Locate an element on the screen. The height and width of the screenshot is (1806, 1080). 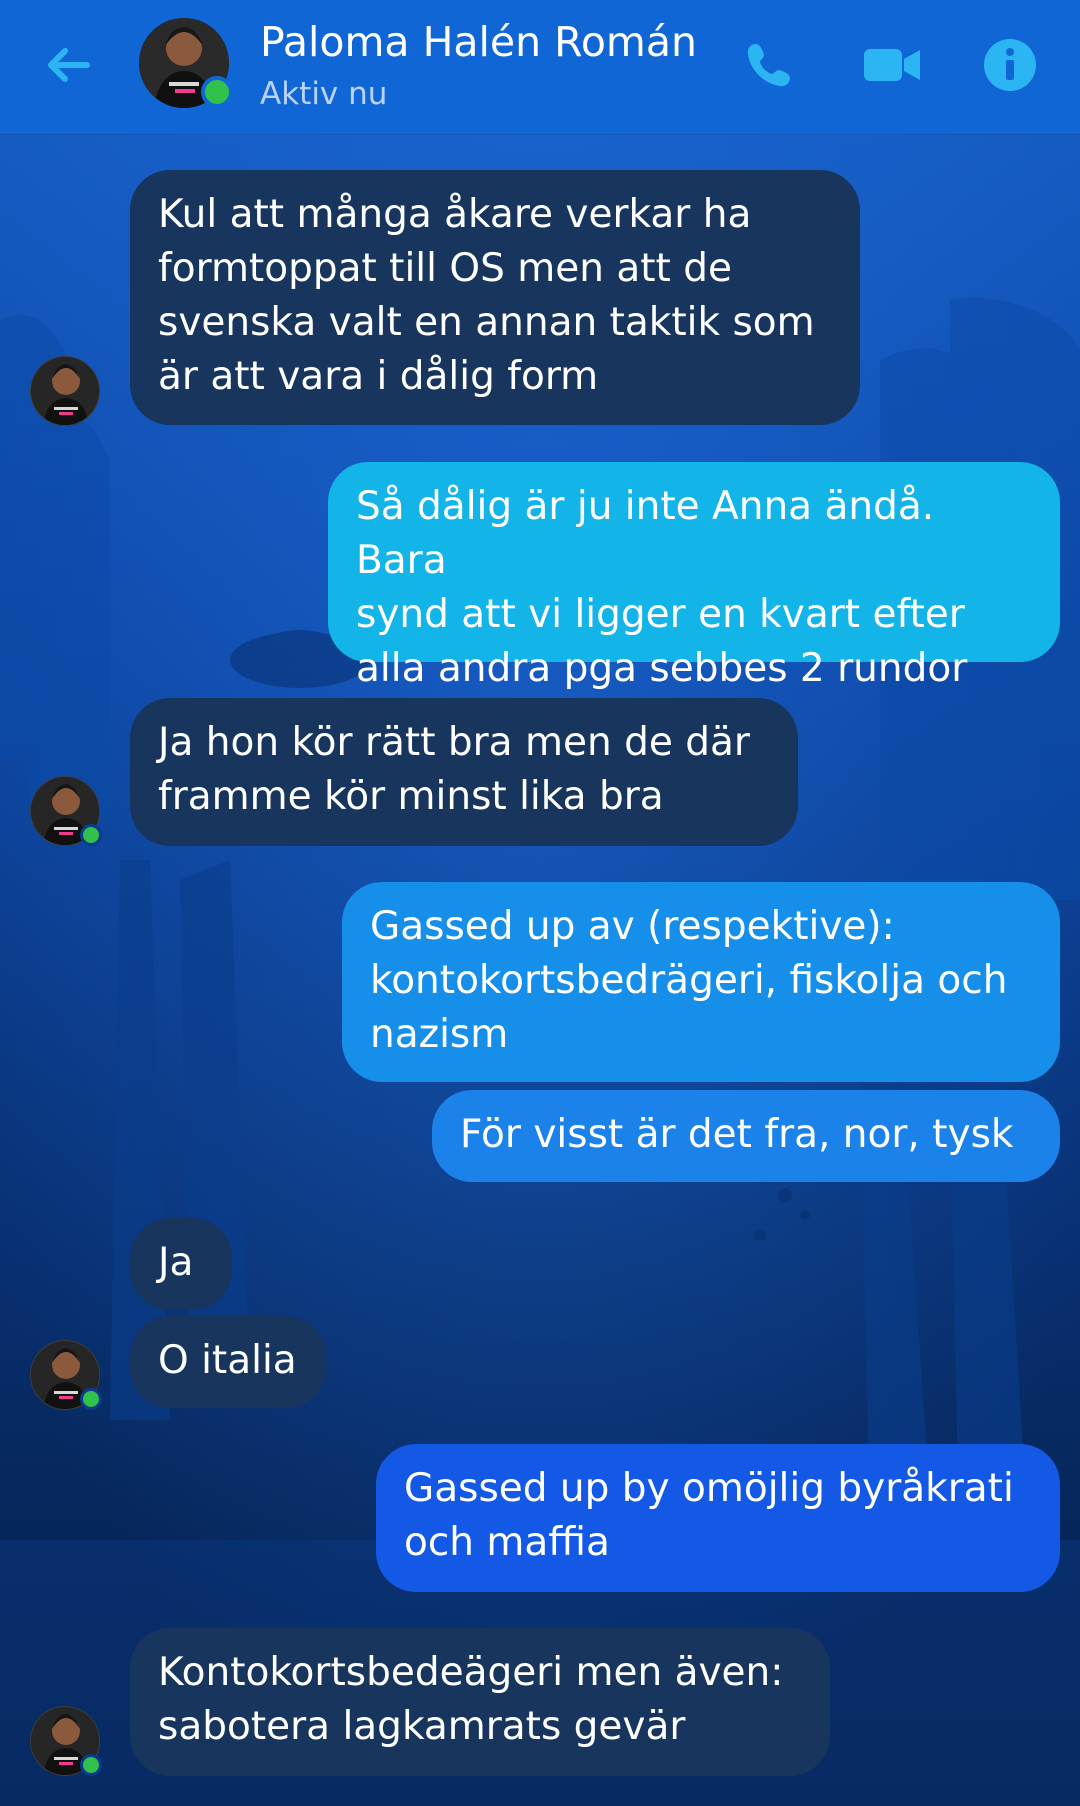
back-button is located at coordinates (69, 65).